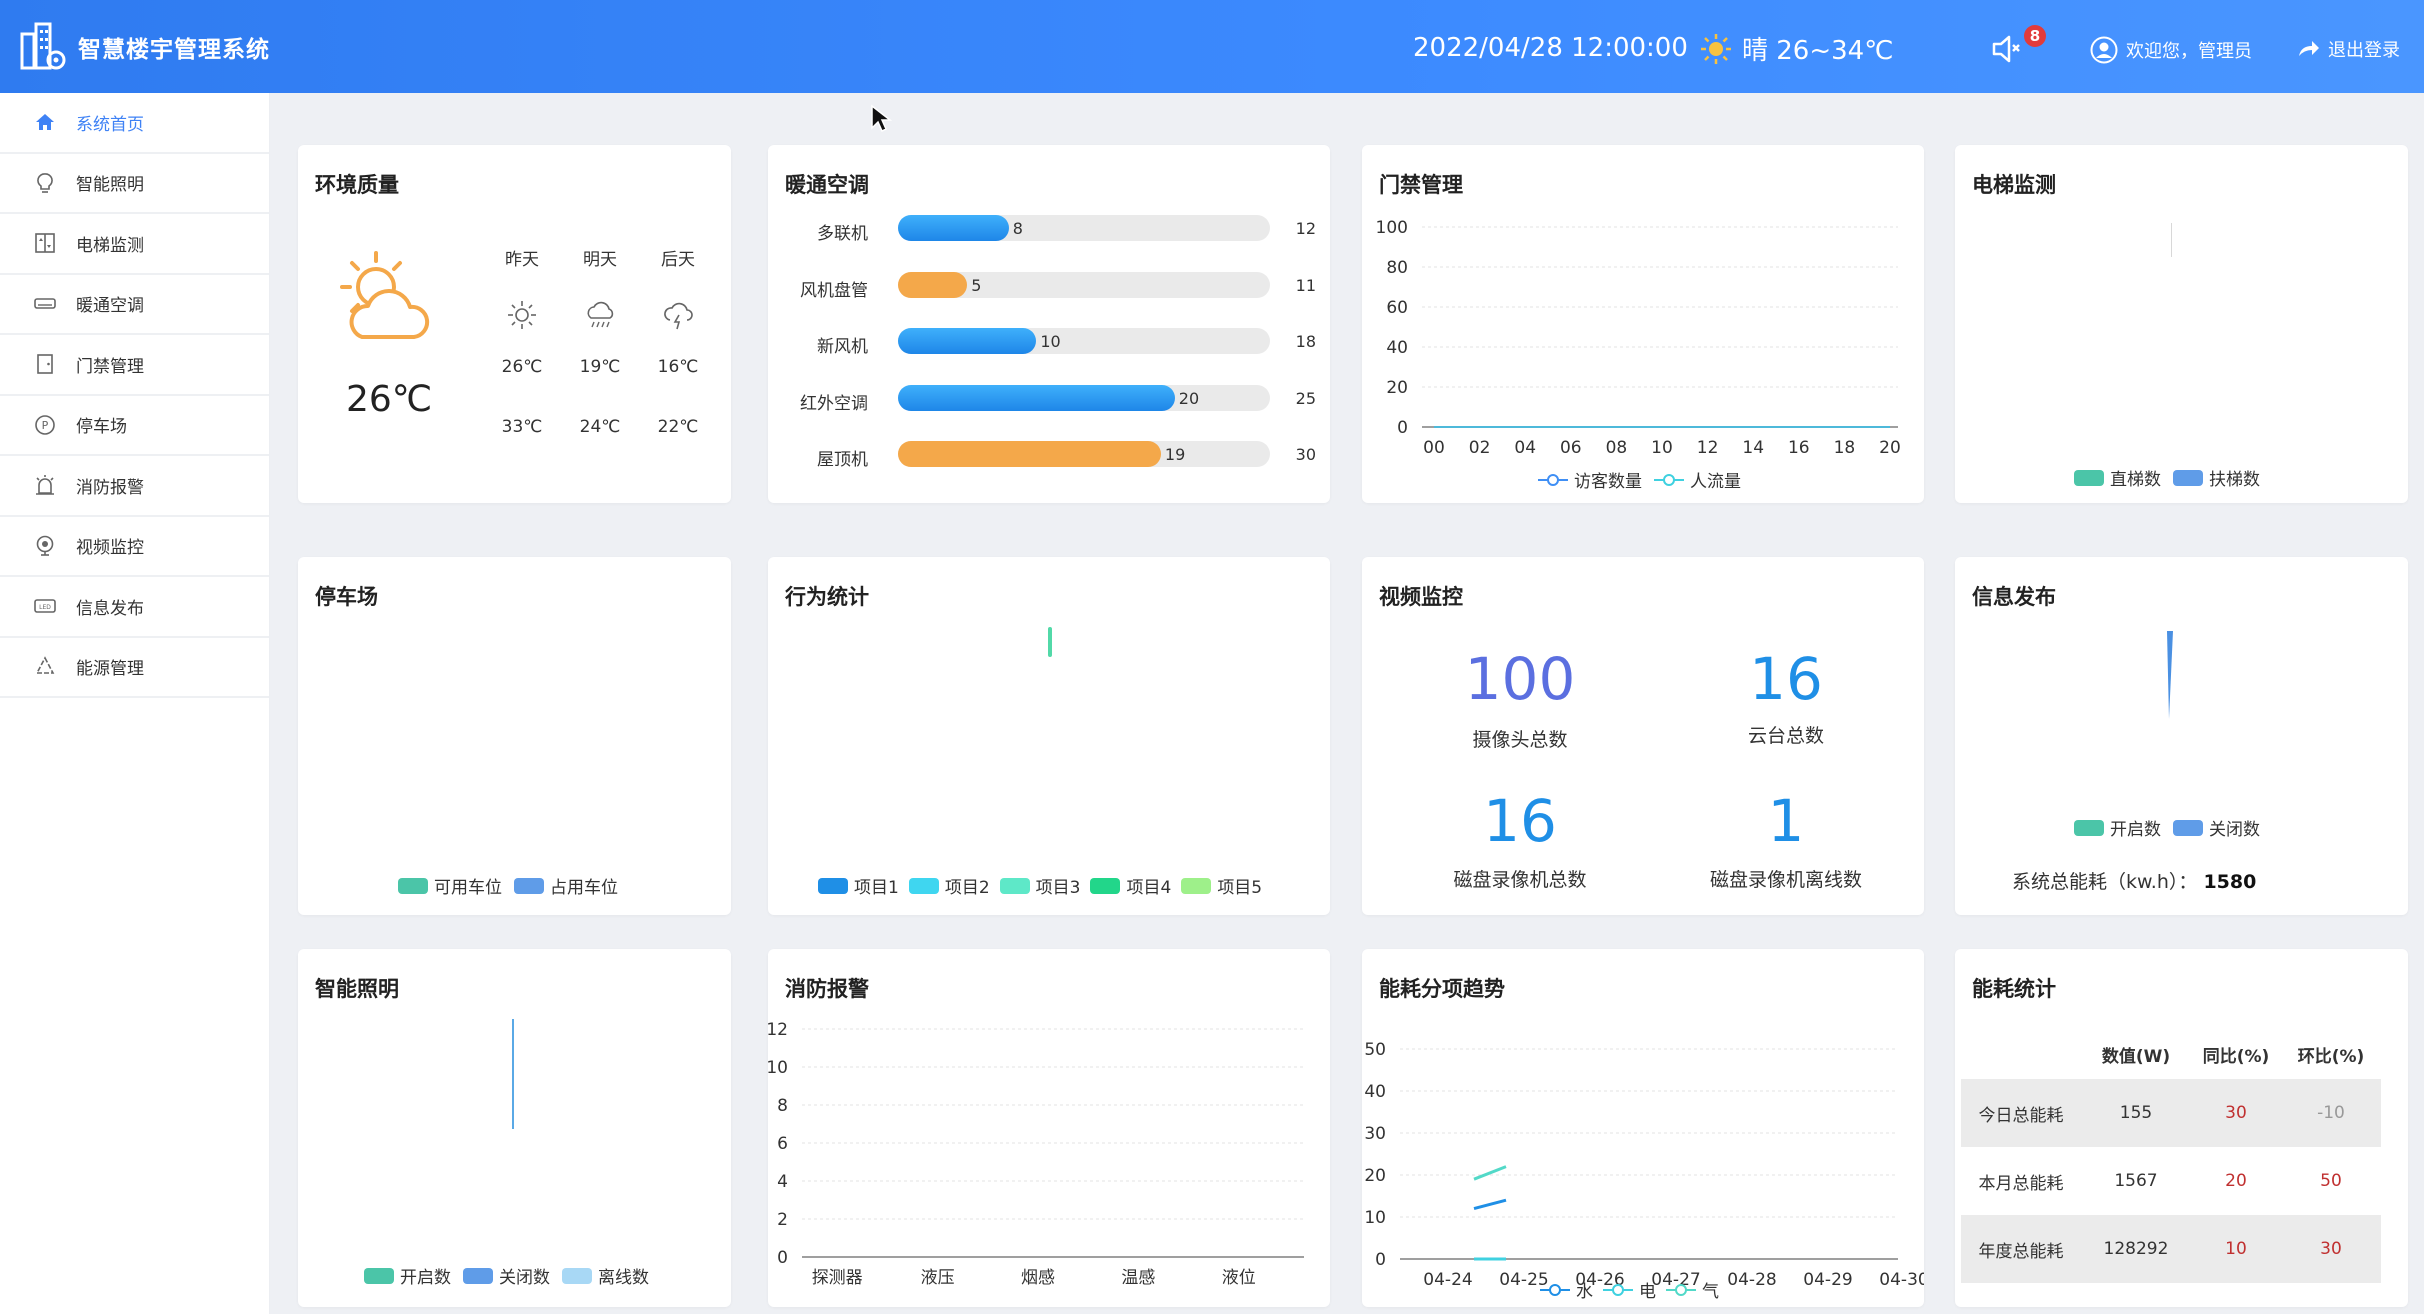 This screenshot has height=1314, width=2436. I want to click on y-tick-label: 40, so click(1397, 348).